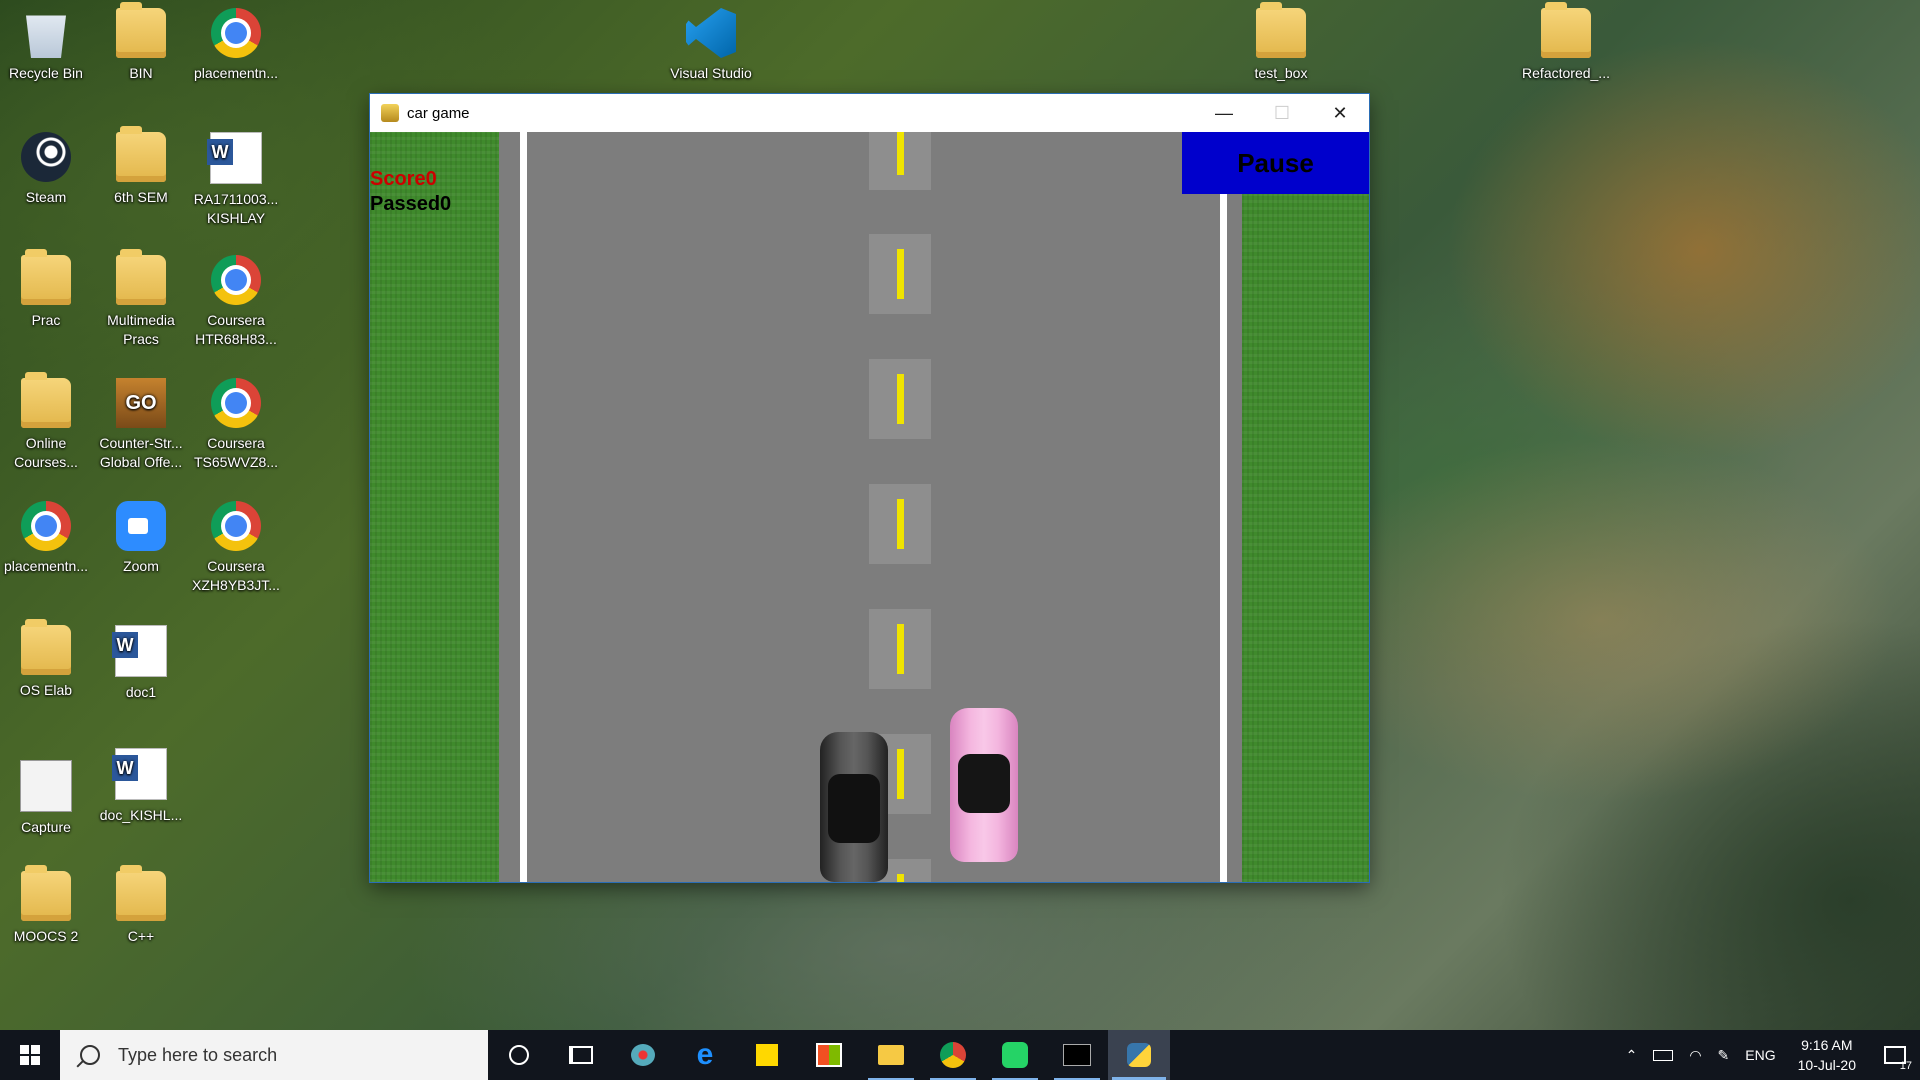  I want to click on desktop-icon-capture: Capture, so click(46, 792).